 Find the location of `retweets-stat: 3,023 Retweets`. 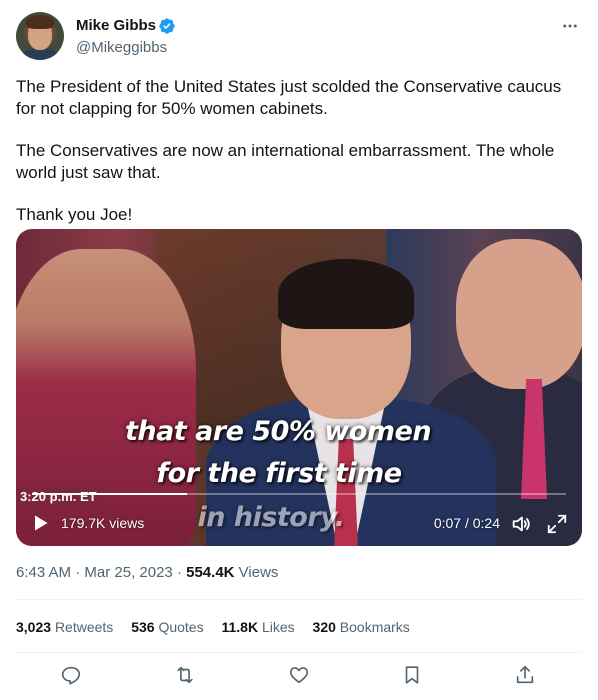

retweets-stat: 3,023 Retweets is located at coordinates (64, 627).